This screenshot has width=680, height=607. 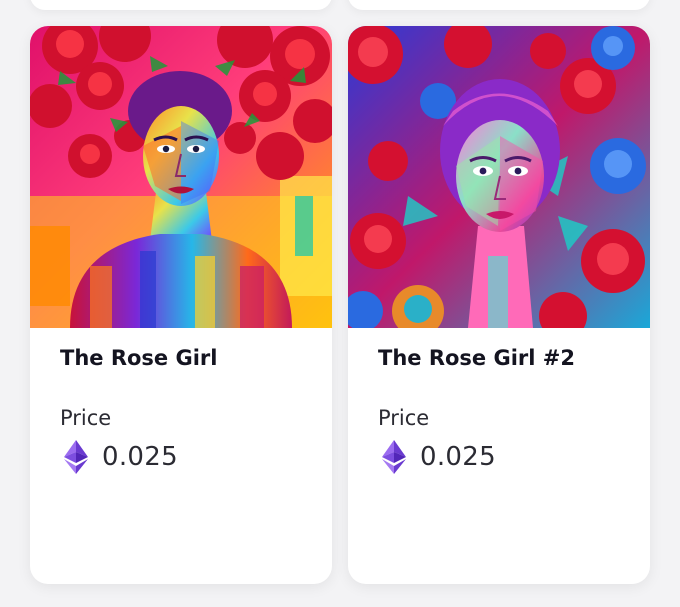 I want to click on card-above-right, so click(x=499, y=5).